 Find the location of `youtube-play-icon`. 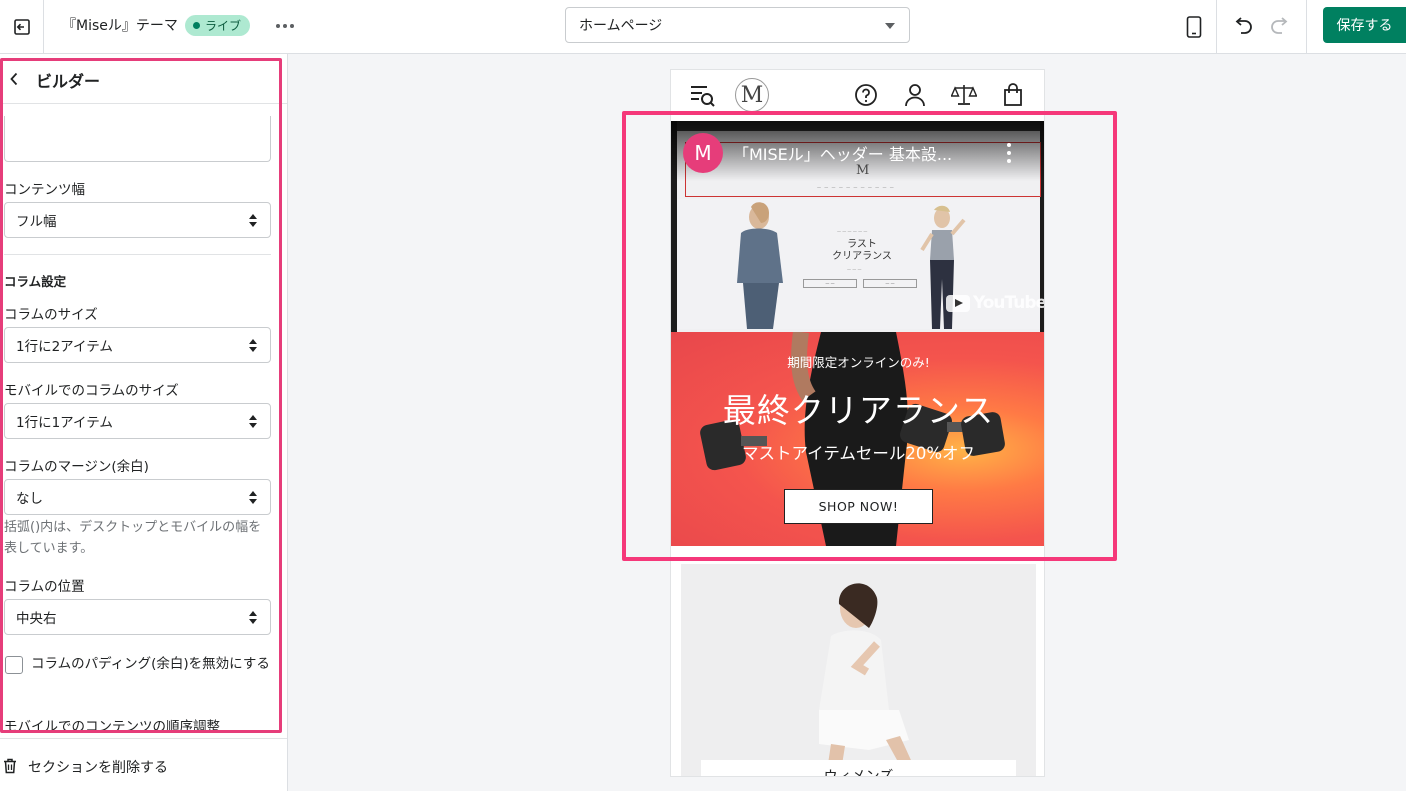

youtube-play-icon is located at coordinates (958, 303).